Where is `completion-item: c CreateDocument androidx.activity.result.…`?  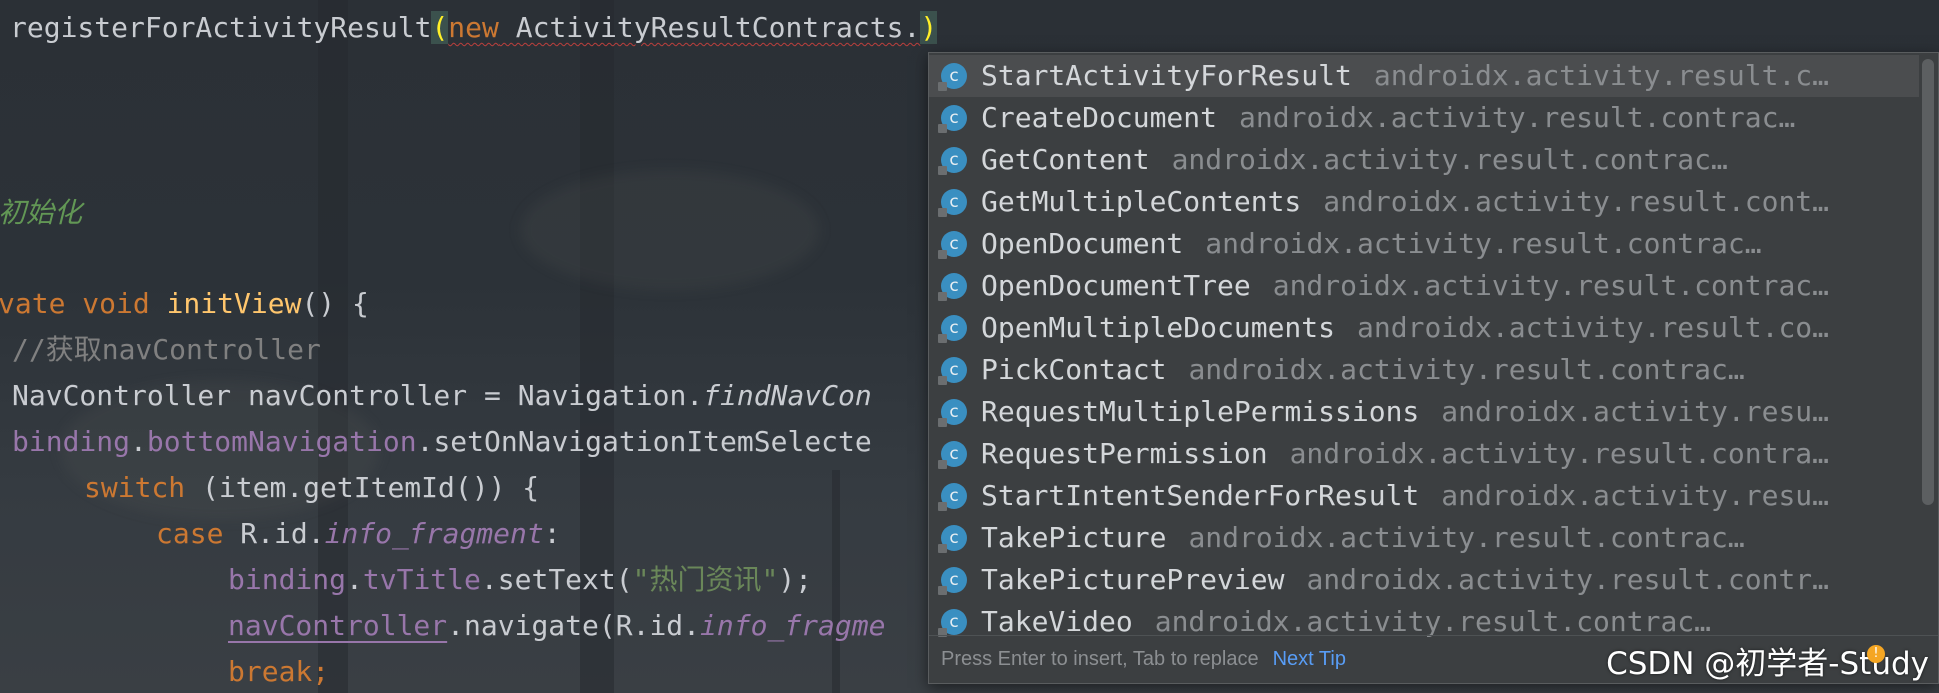
completion-item: c CreateDocument androidx.activity.result.… is located at coordinates (1424, 118).